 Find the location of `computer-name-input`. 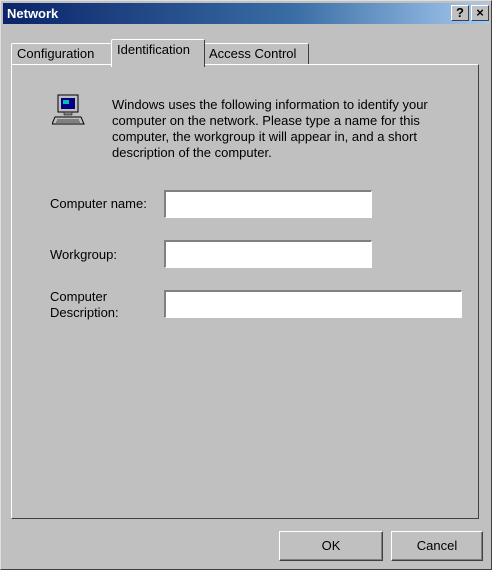

computer-name-input is located at coordinates (268, 204).